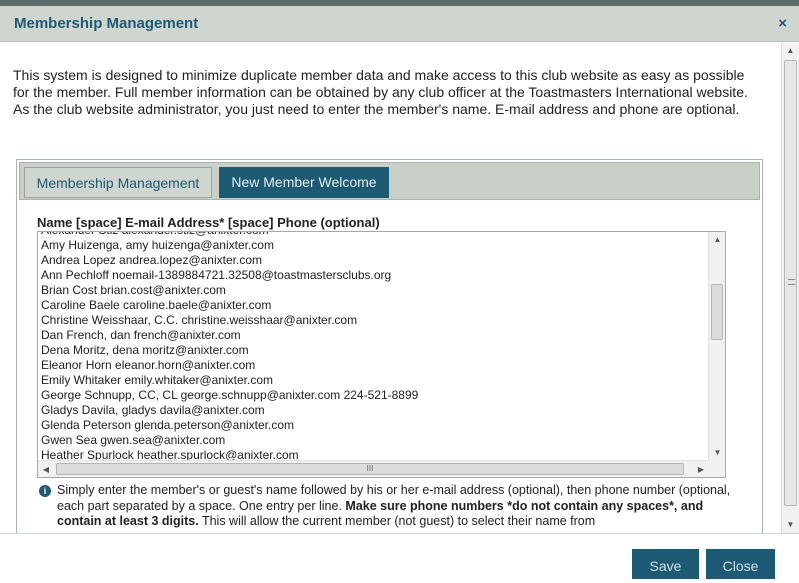 Image resolution: width=799 pixels, height=583 pixels. I want to click on member-line: Gwen Sea gwen.sea@anixter.com, so click(133, 440).